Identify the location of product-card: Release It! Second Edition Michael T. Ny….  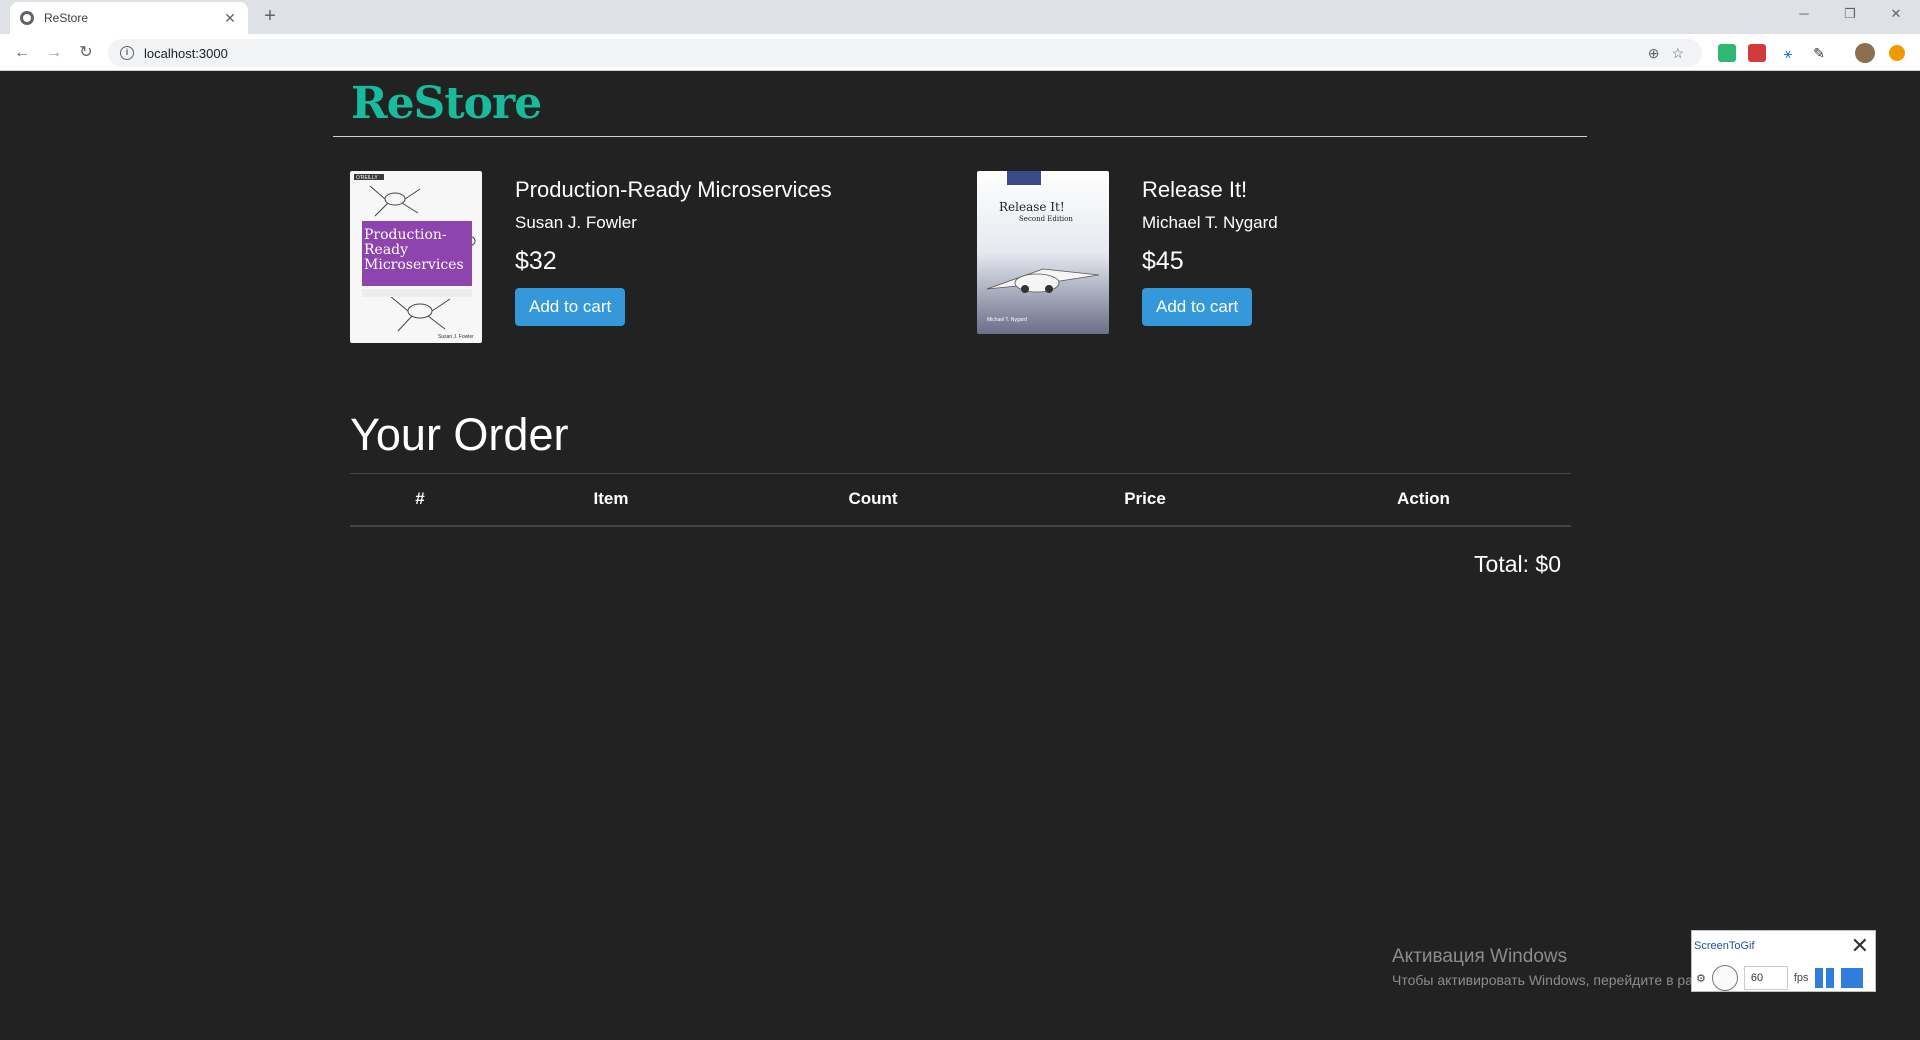
(1127, 252).